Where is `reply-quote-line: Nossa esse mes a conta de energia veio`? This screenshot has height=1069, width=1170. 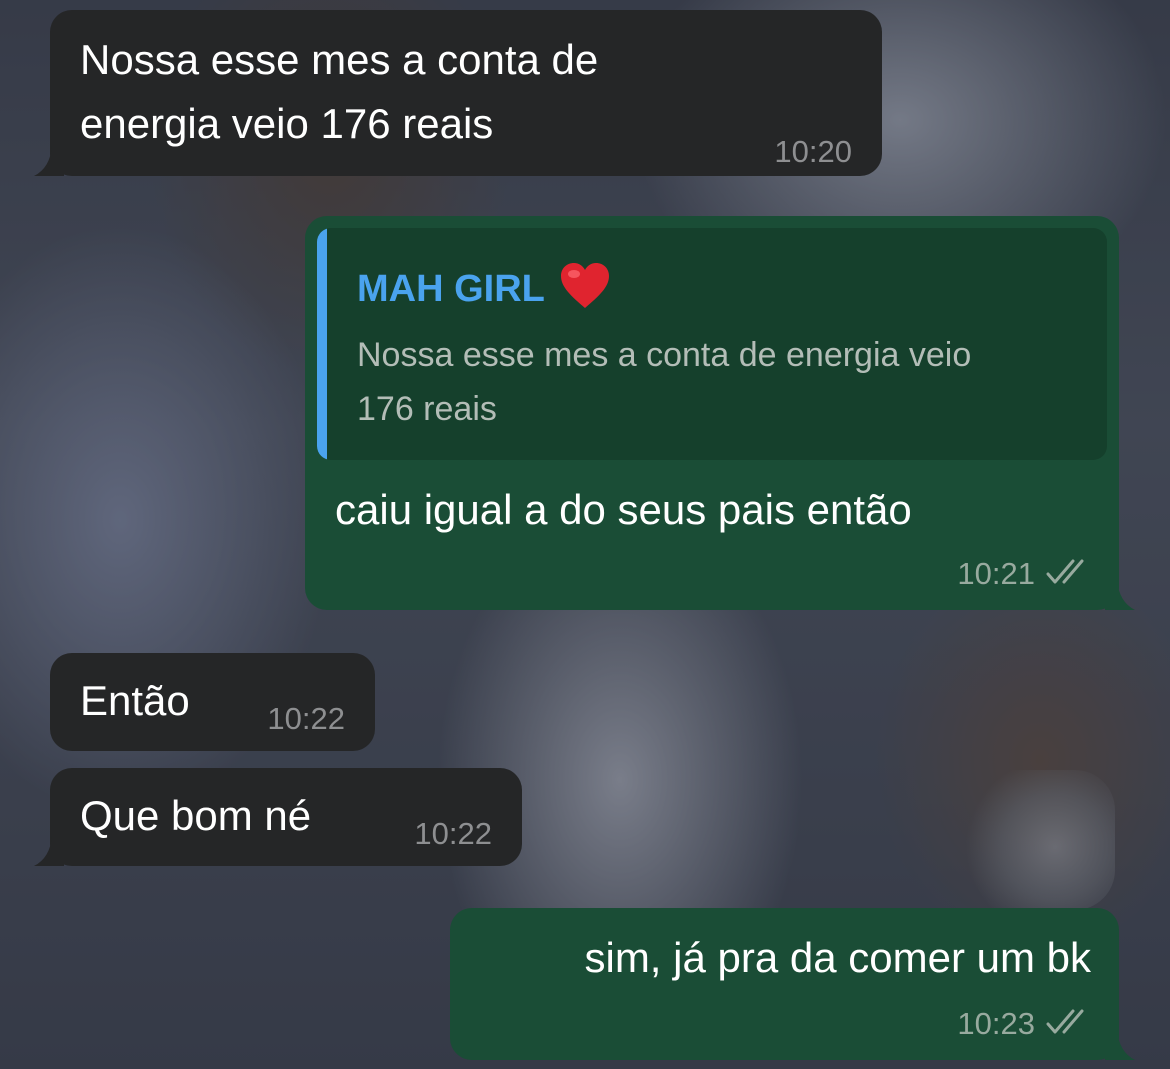
reply-quote-line: Nossa esse mes a conta de energia veio is located at coordinates (664, 355).